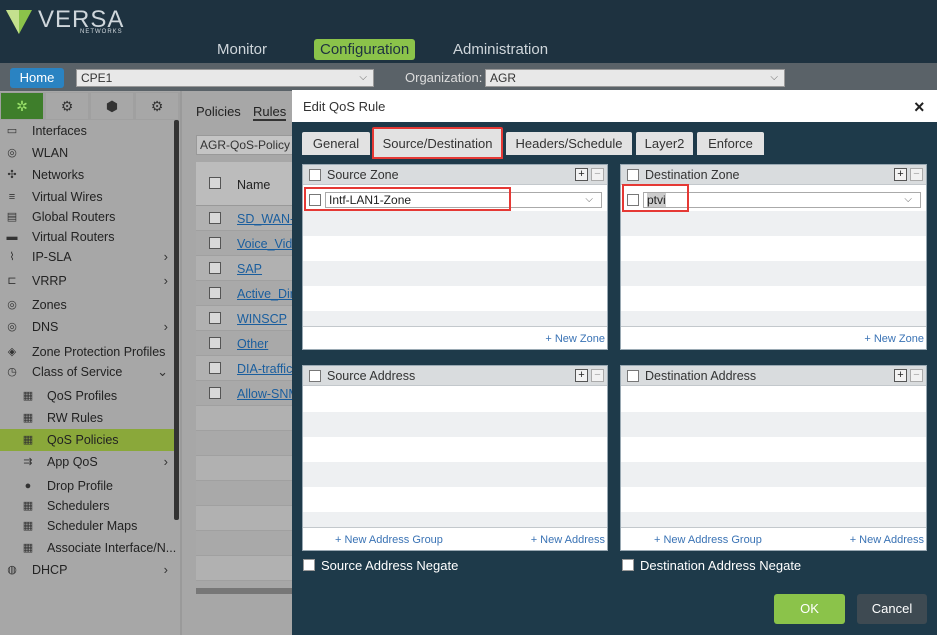 This screenshot has height=635, width=937. I want to click on tab-layer2: Layer2, so click(664, 143).